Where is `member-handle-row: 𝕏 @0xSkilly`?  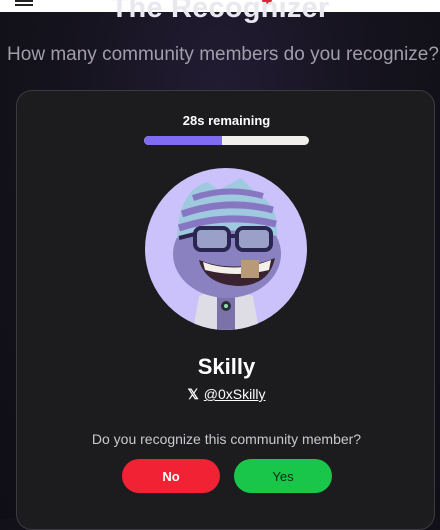 member-handle-row: 𝕏 @0xSkilly is located at coordinates (226, 394).